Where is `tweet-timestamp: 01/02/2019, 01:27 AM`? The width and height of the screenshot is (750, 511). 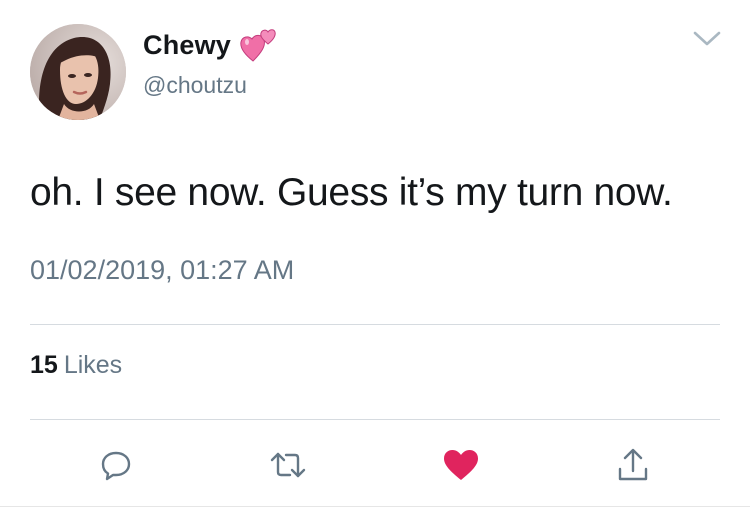
tweet-timestamp: 01/02/2019, 01:27 AM is located at coordinates (162, 270).